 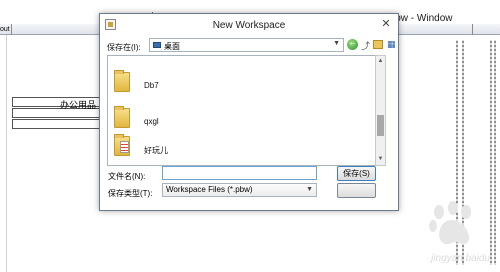 I want to click on new-folder-icon, so click(x=378, y=44).